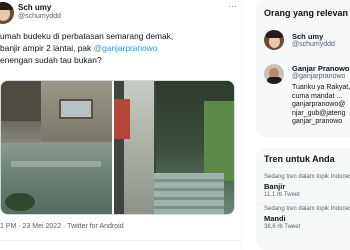 The image size is (350, 250). What do you see at coordinates (189, 193) in the screenshot?
I see `photo-stairs` at bounding box center [189, 193].